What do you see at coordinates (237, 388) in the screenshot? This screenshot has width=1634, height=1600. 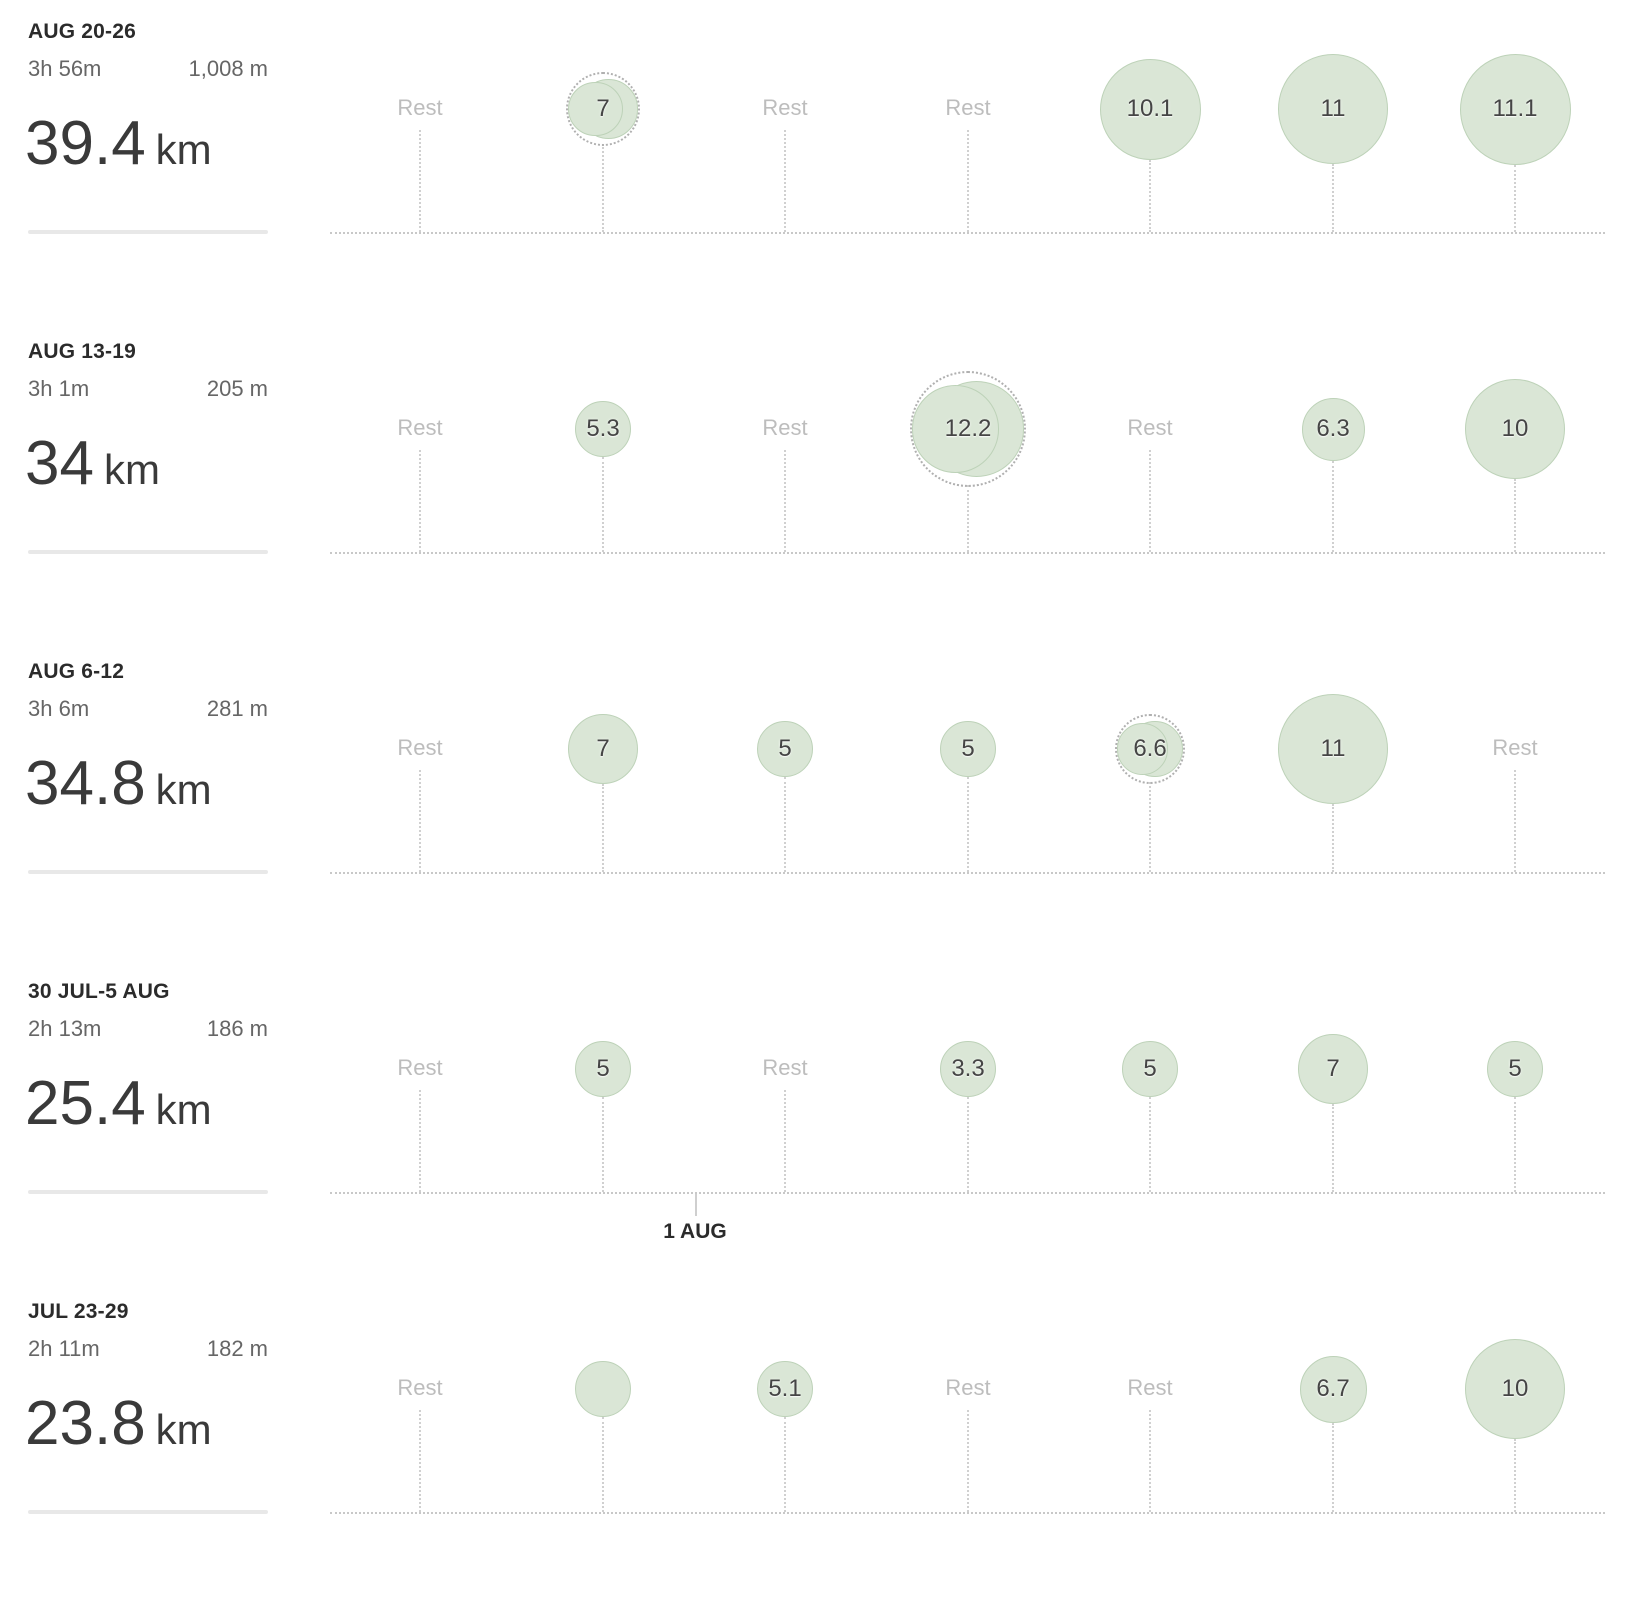 I see `week-elevation: 205 m` at bounding box center [237, 388].